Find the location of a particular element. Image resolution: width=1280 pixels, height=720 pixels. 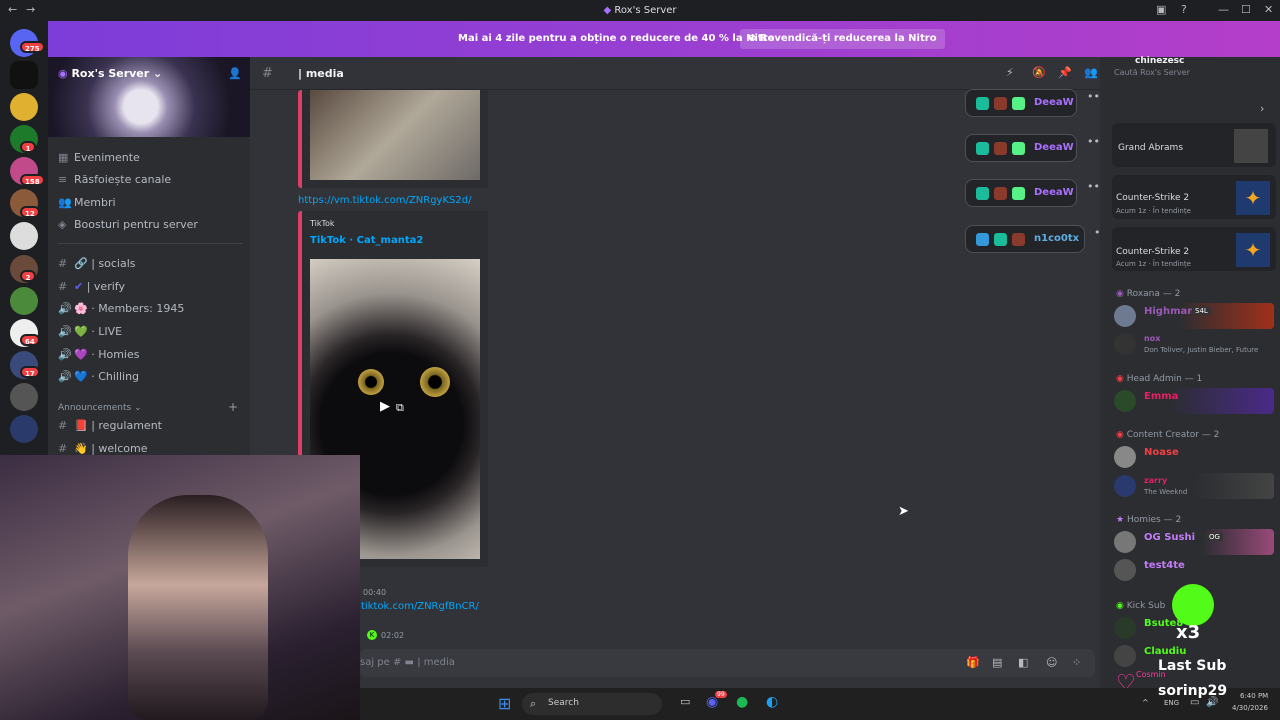

embed-image is located at coordinates (395, 135).